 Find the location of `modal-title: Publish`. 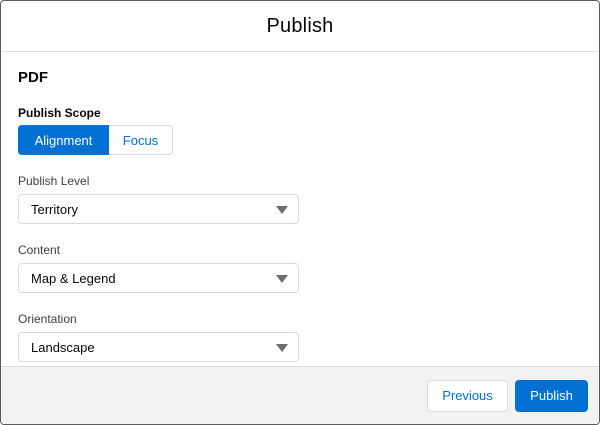

modal-title: Publish is located at coordinates (300, 25).